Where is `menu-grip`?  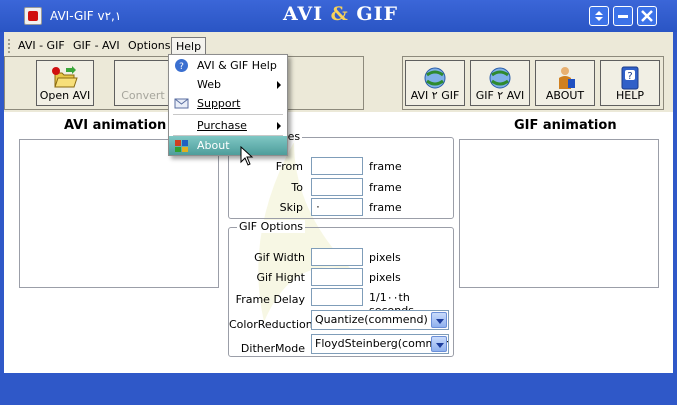
menu-grip is located at coordinates (9, 46).